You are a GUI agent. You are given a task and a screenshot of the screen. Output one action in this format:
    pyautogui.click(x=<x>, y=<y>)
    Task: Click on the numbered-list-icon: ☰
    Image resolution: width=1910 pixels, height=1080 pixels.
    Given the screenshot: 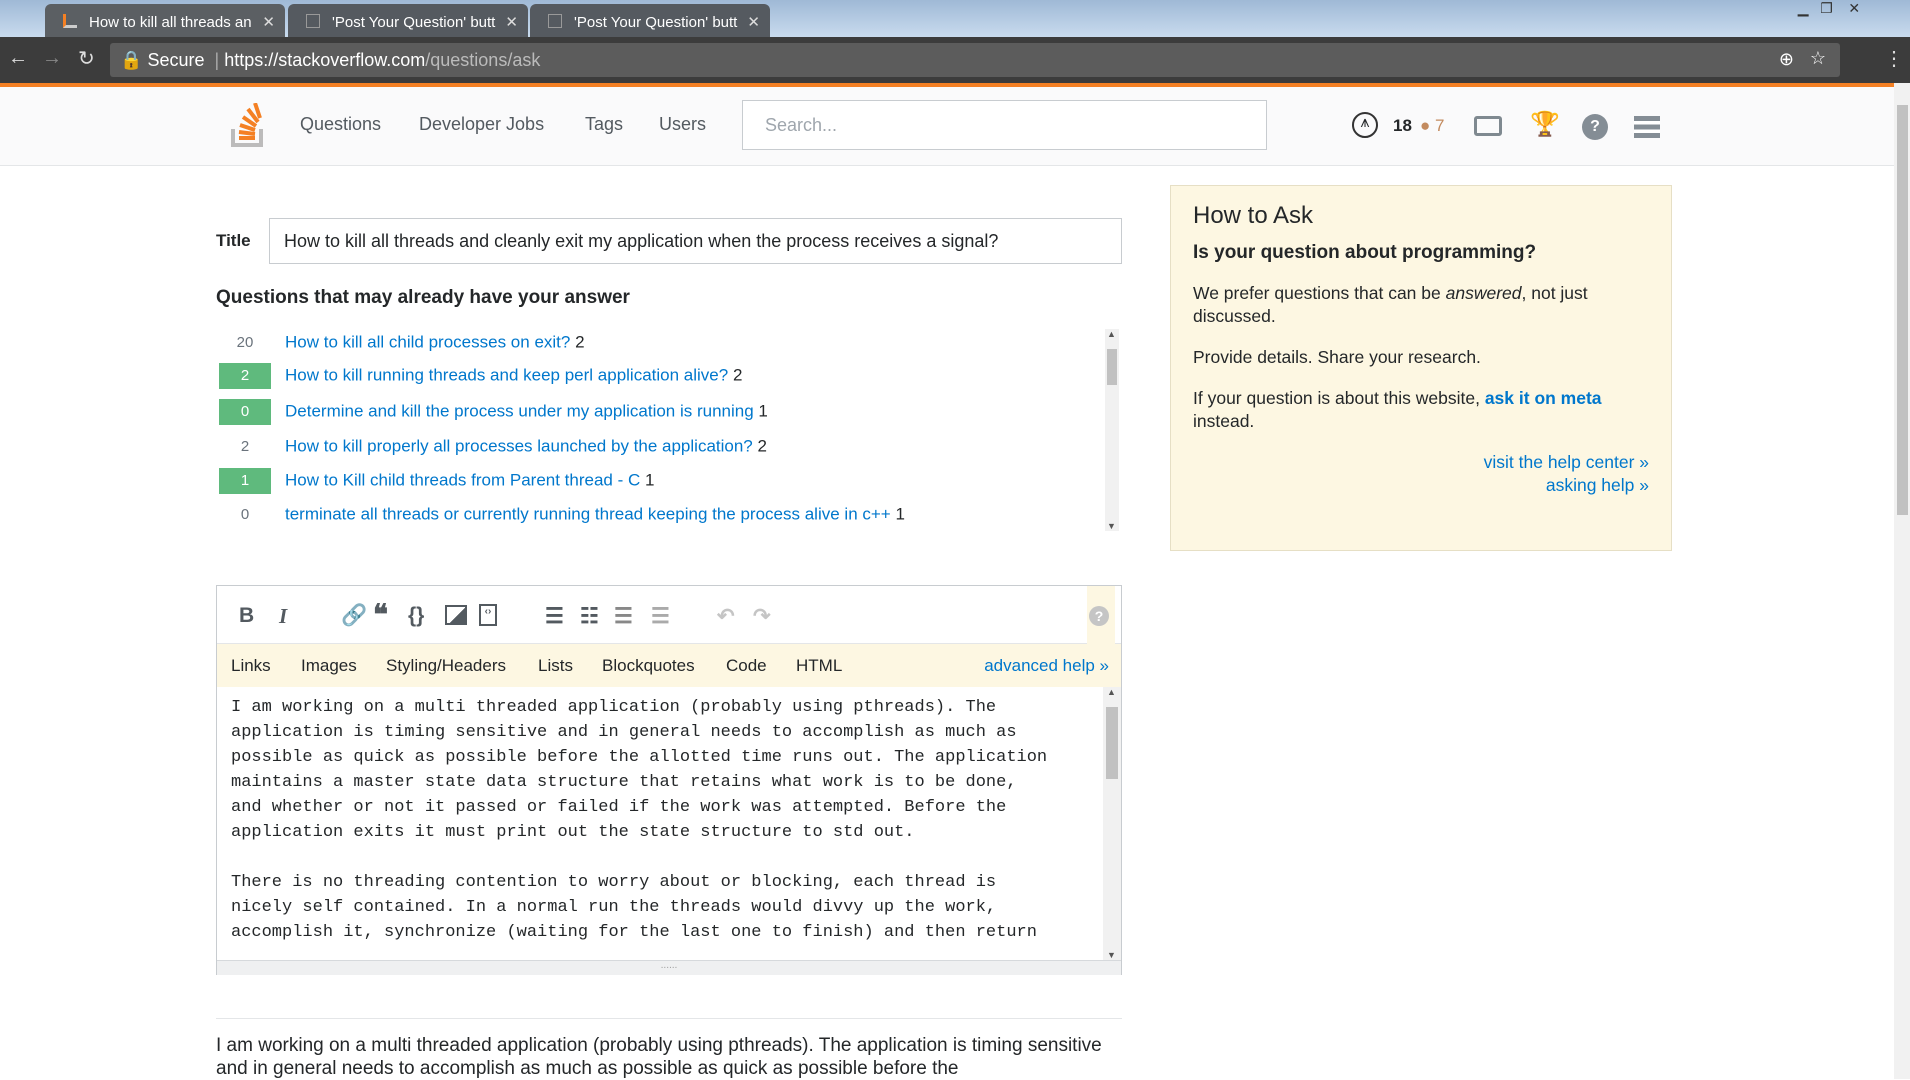 What is the action you would take?
    pyautogui.click(x=554, y=616)
    